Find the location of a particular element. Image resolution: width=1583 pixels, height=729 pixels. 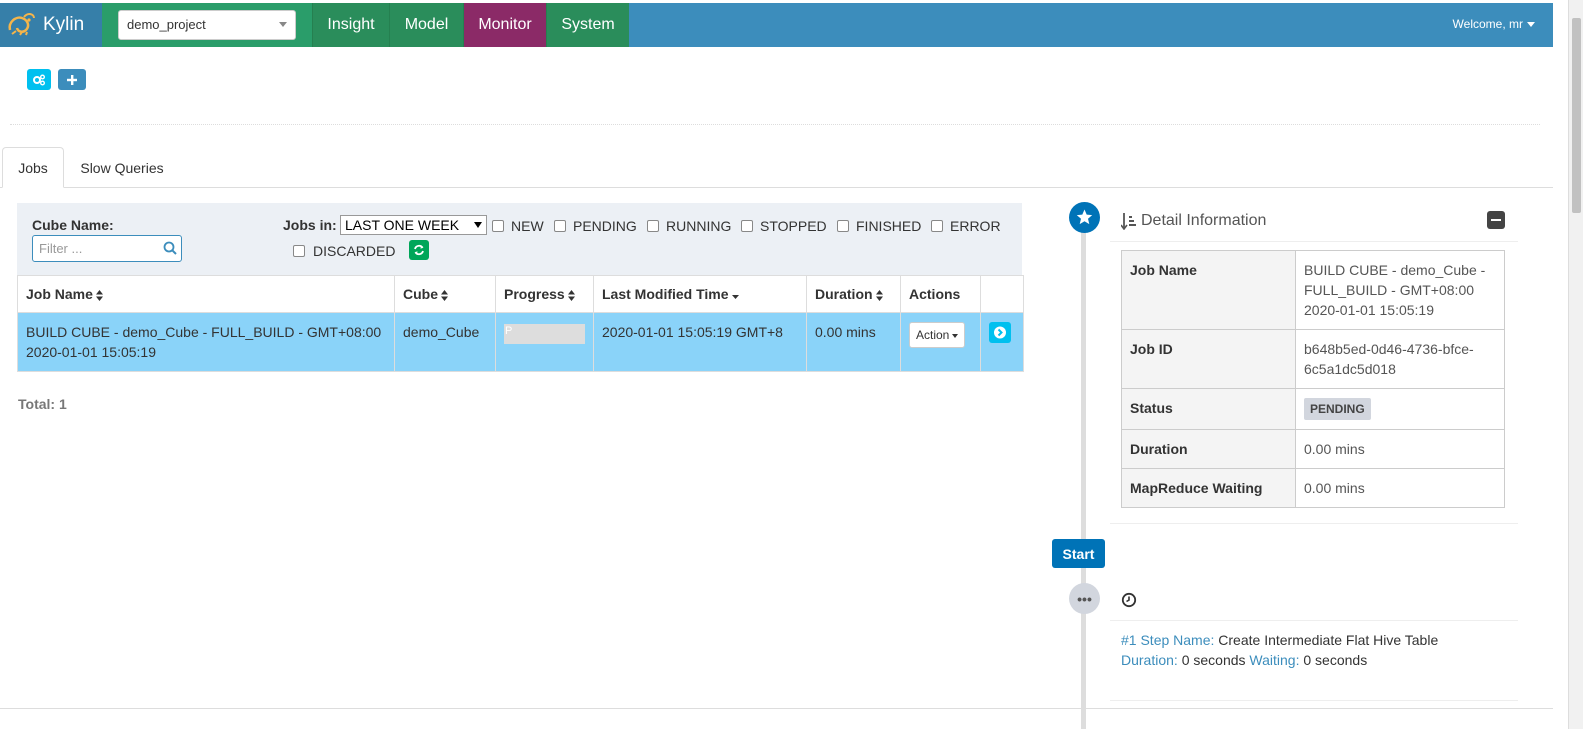

timeline-star-marker is located at coordinates (1084, 217).